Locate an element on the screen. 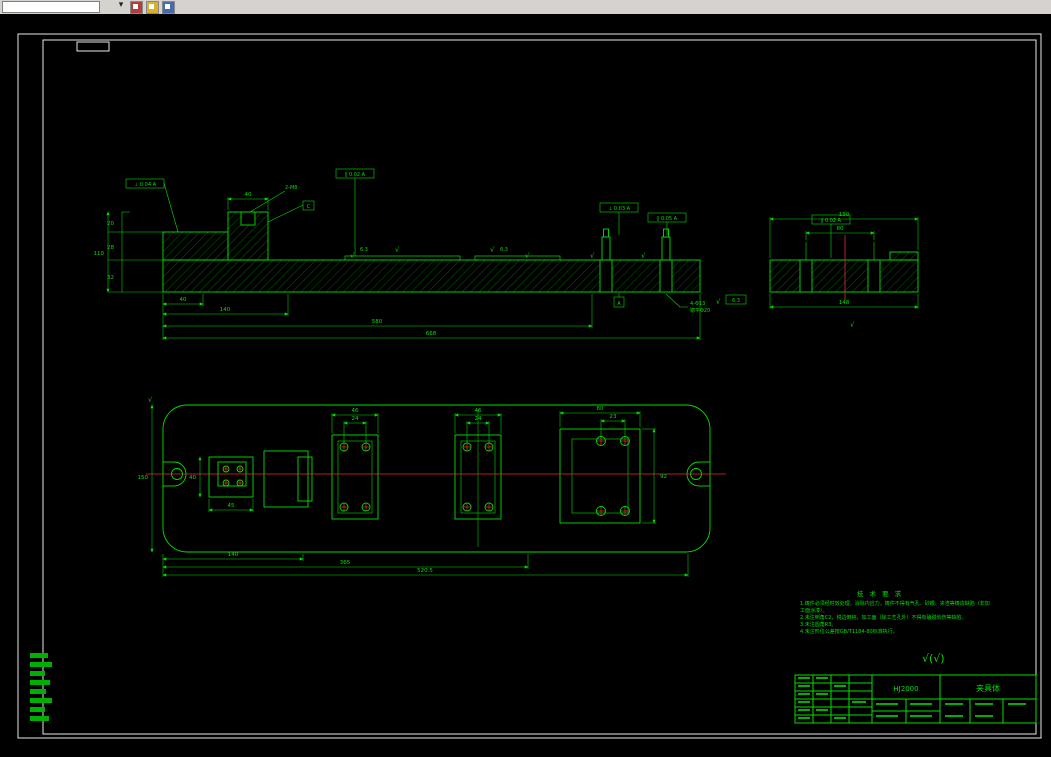  svg-text: 520.5 is located at coordinates (425, 571).